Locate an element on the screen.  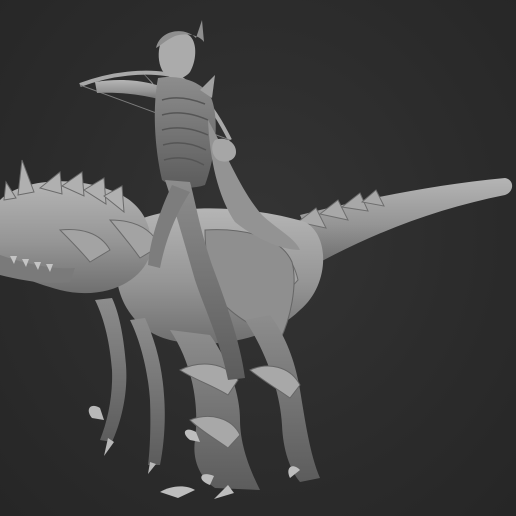
raptor-tail is located at coordinates (406, 220).